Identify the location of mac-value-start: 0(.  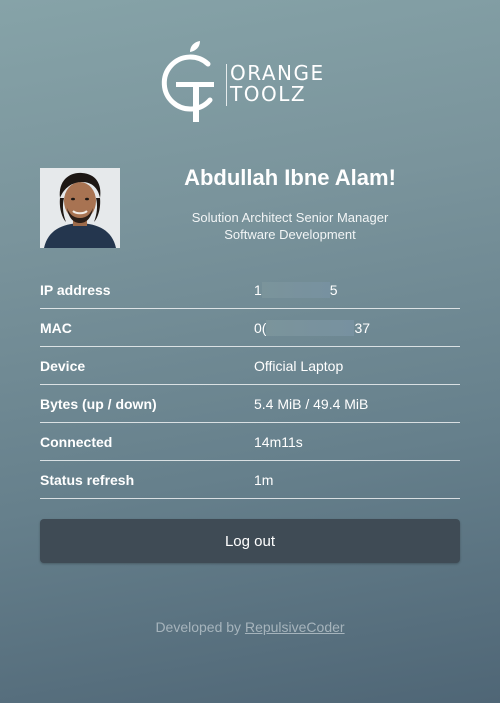
(260, 328).